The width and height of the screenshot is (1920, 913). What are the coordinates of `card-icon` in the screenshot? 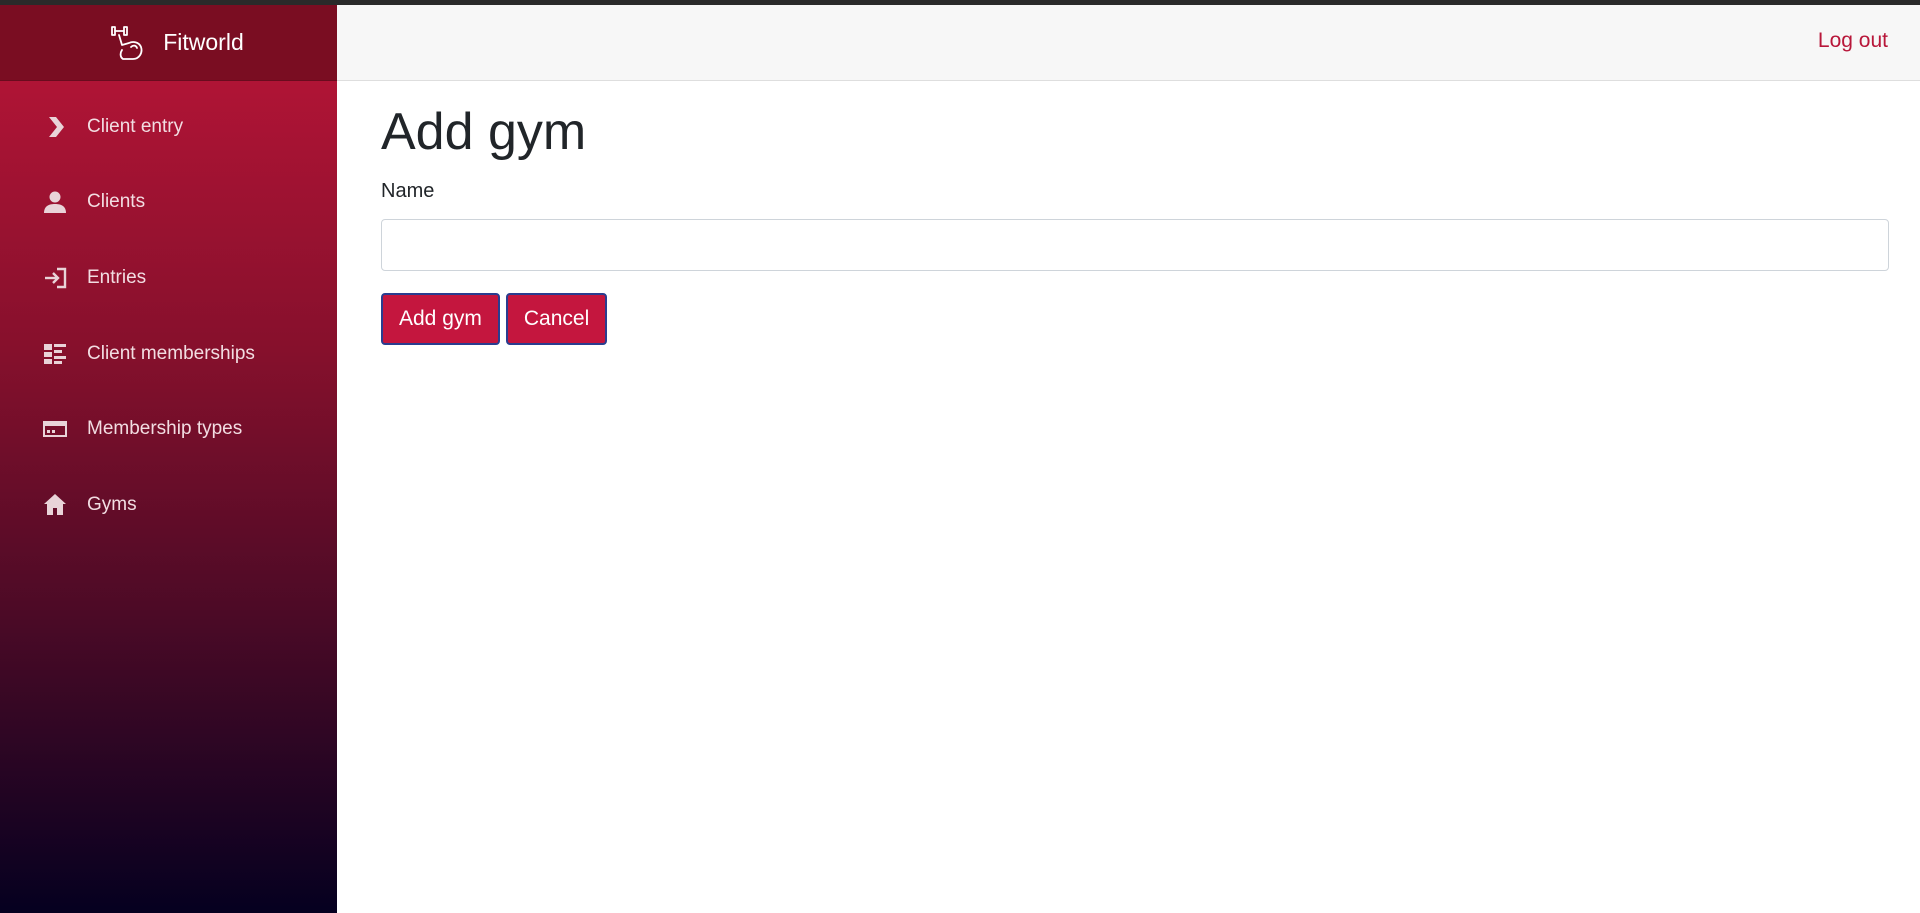 It's located at (55, 429).